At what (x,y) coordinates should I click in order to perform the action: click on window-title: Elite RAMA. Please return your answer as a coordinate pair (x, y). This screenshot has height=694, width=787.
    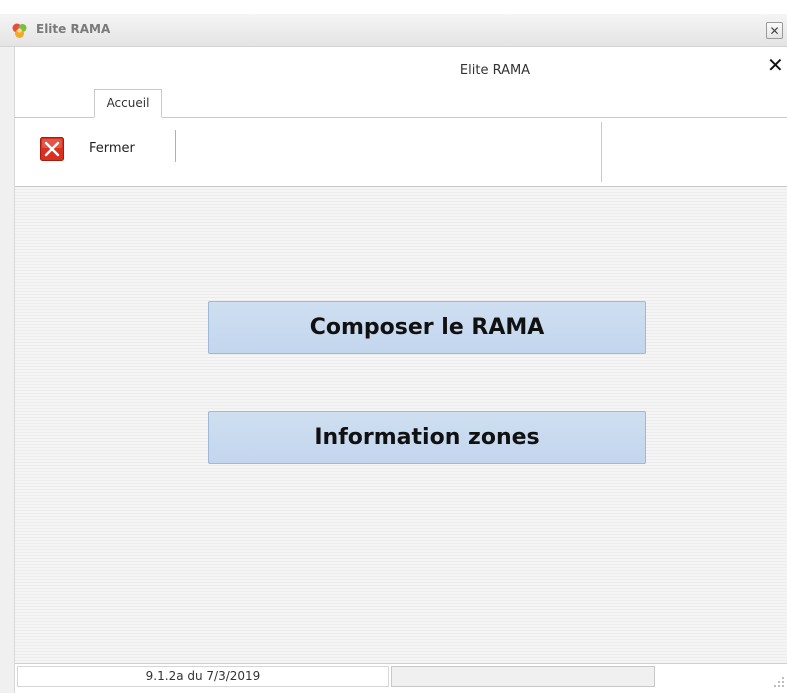
    Looking at the image, I should click on (73, 29).